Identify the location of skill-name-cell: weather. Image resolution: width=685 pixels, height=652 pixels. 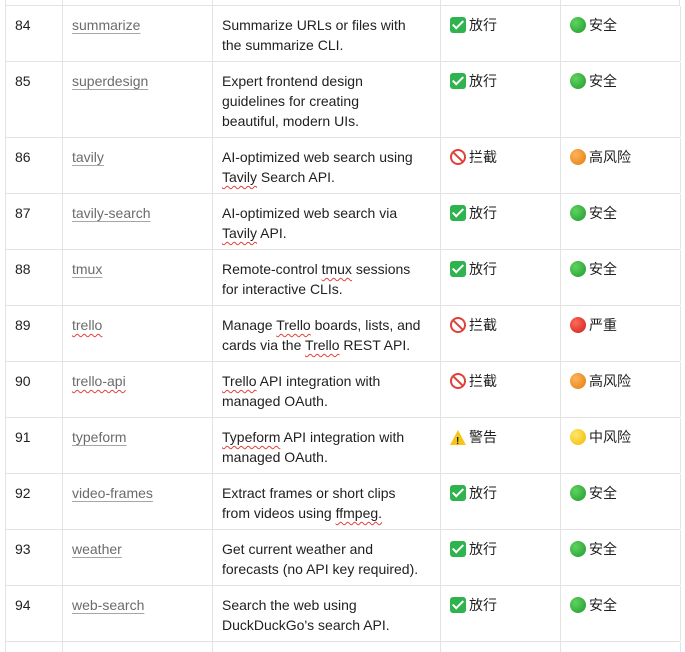
(138, 557).